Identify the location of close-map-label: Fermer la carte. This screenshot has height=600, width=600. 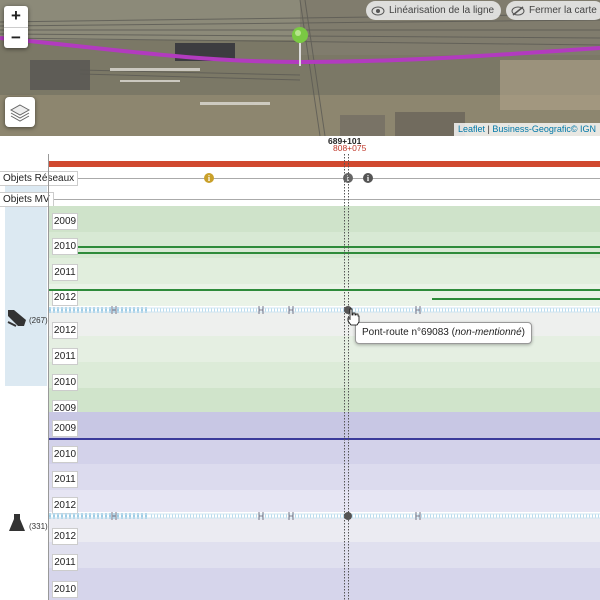
(563, 10).